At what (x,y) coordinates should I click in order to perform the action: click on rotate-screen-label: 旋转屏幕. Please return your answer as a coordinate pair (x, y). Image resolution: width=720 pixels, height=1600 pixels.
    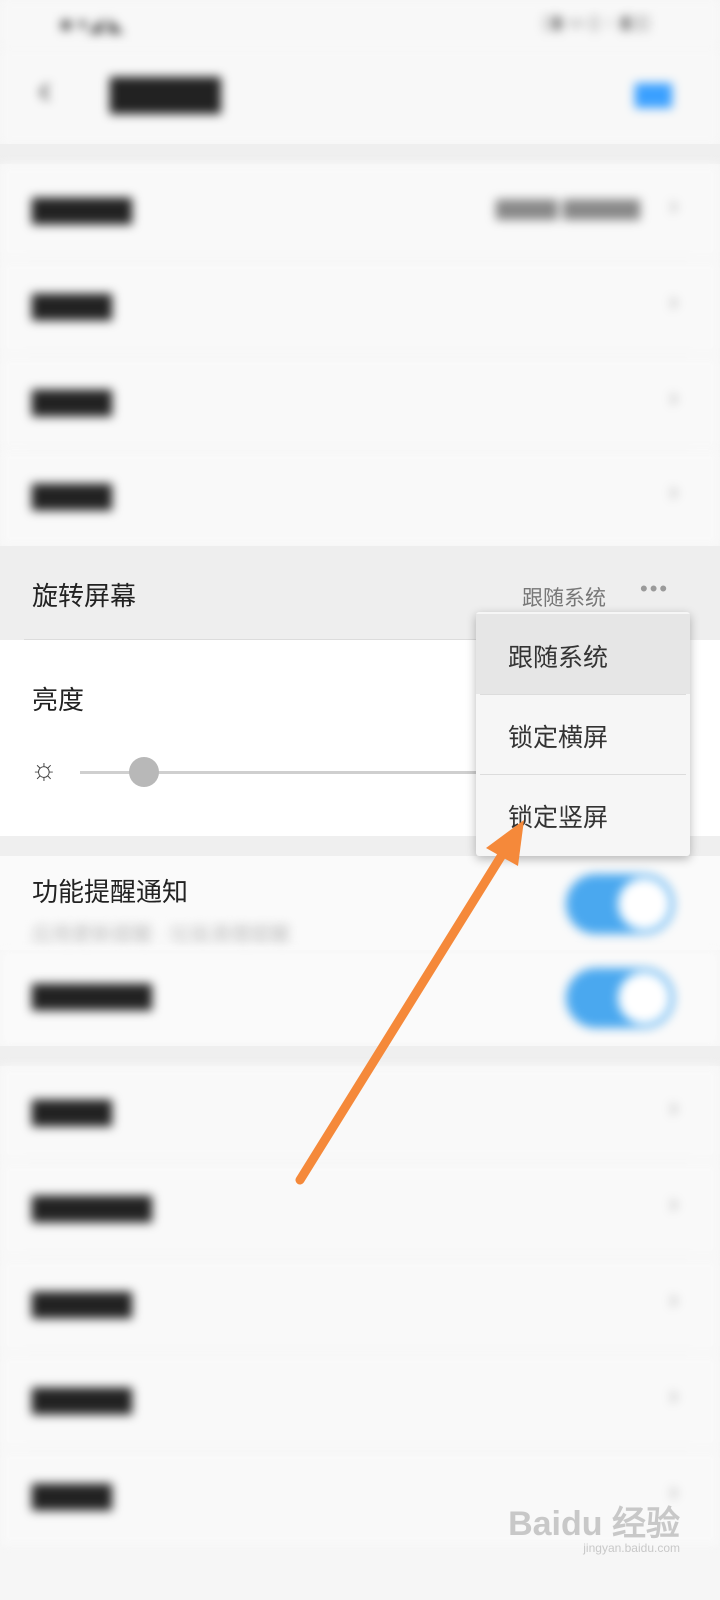
    Looking at the image, I should click on (84, 596).